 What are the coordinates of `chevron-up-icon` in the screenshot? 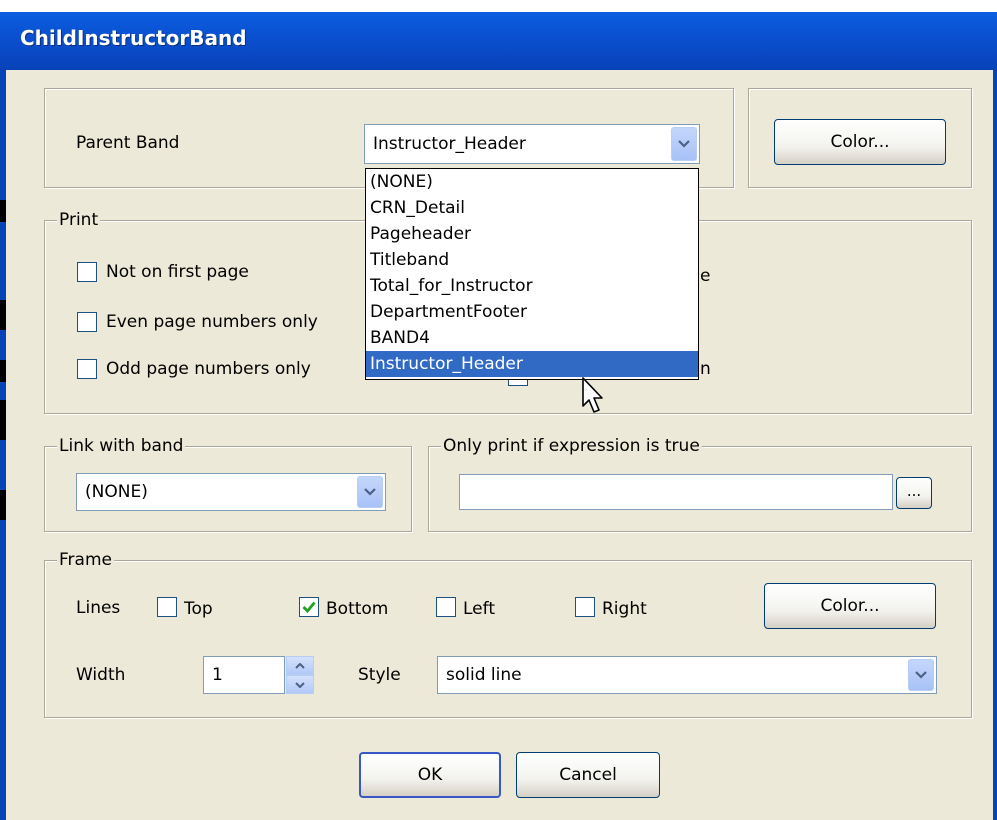 It's located at (300, 666).